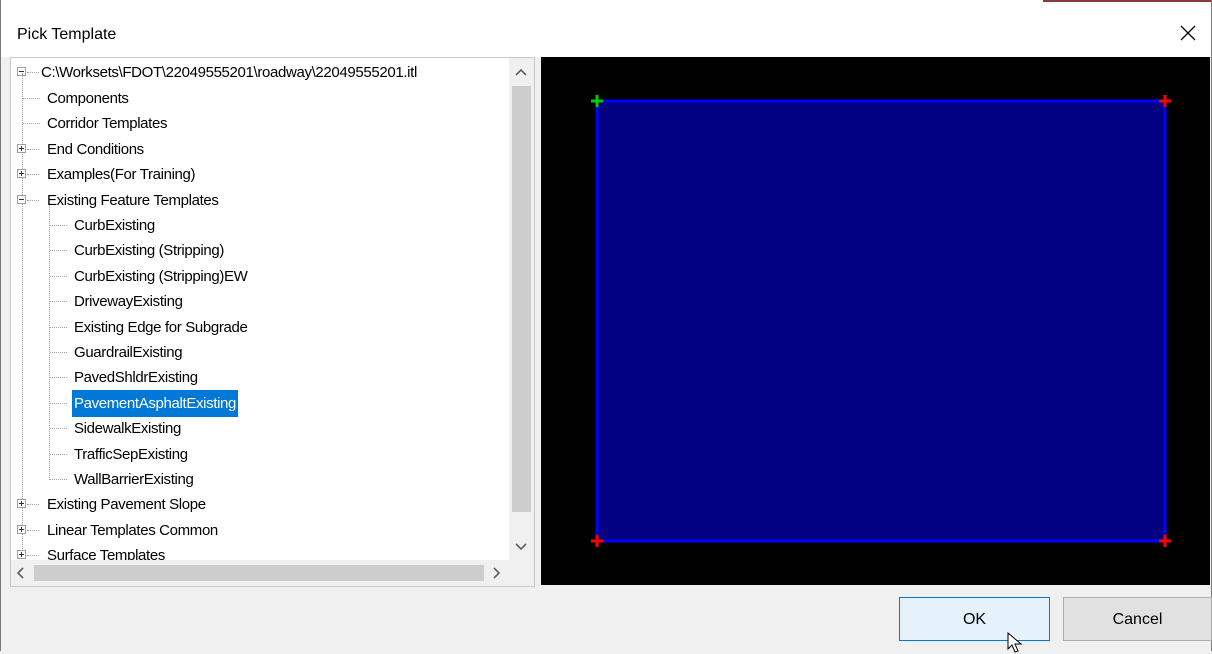 This screenshot has width=1212, height=654. I want to click on tree-item-label: CurbExisting (Stripping)EW, so click(161, 276).